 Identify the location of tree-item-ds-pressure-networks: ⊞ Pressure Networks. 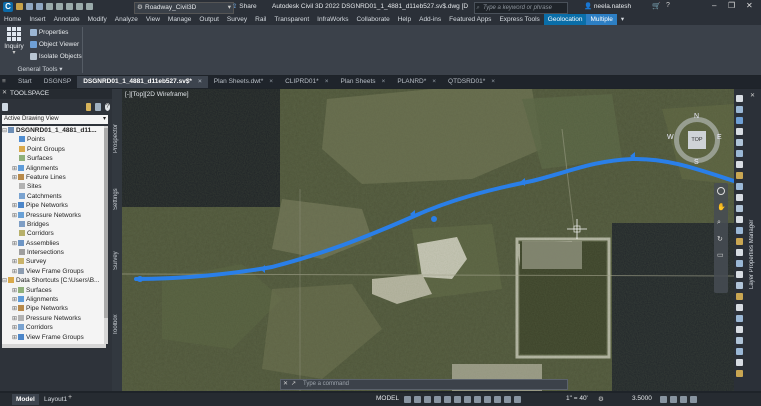
(54, 318).